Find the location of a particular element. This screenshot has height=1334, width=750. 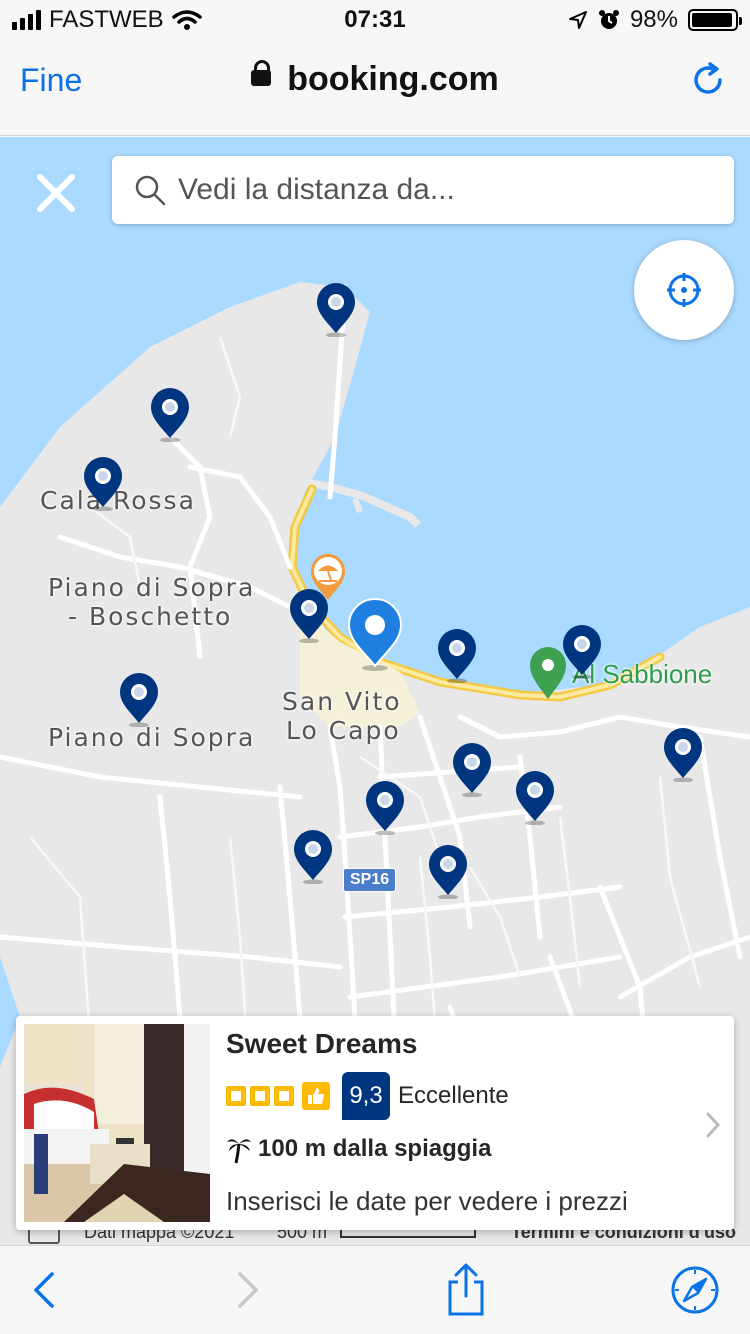

status-right: 98% is located at coordinates (655, 20).